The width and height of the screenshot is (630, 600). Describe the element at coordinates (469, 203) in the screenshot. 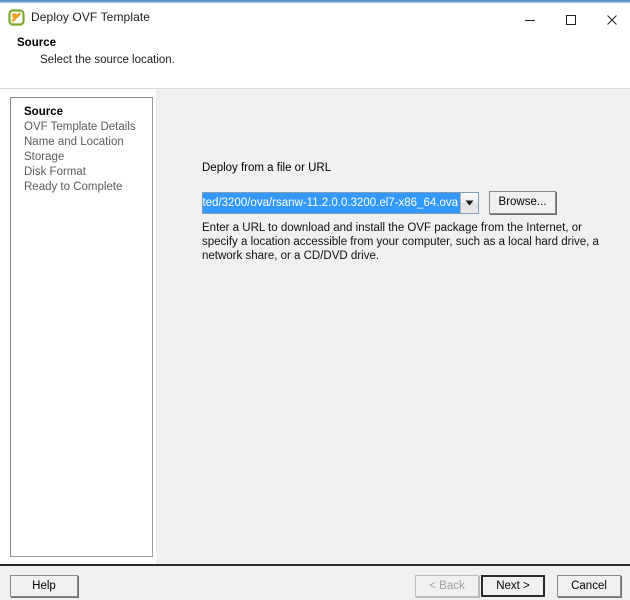

I see `chevron-down-icon` at that location.